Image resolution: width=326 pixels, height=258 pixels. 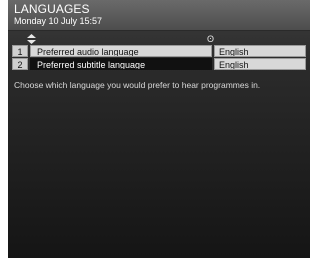 I want to click on row-number: 2, so click(x=20, y=64).